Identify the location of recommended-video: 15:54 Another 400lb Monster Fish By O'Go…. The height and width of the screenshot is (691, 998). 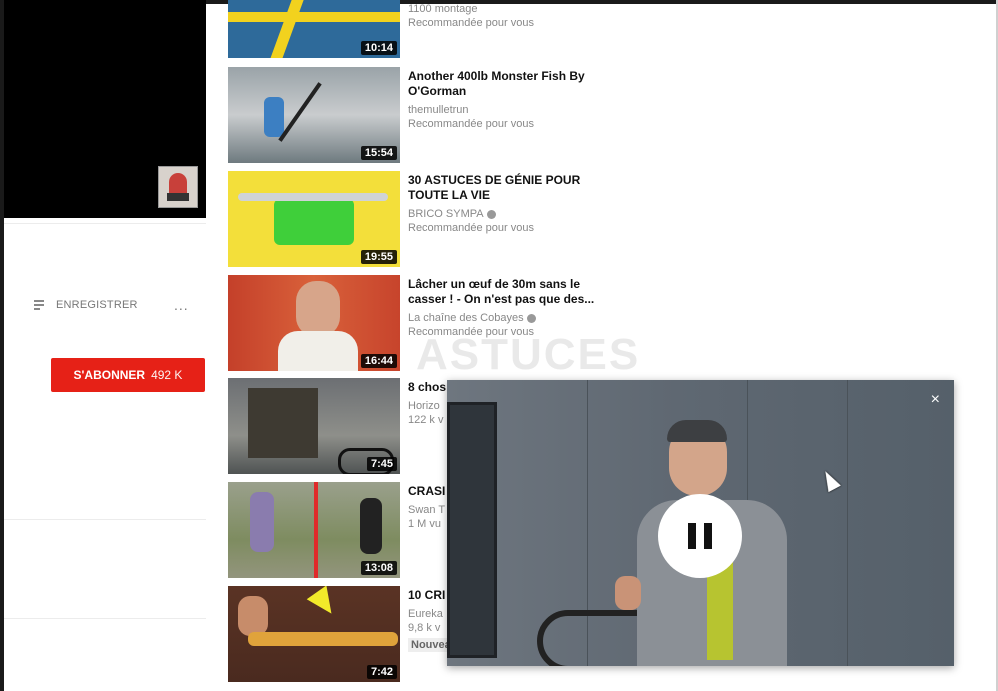
(428, 116).